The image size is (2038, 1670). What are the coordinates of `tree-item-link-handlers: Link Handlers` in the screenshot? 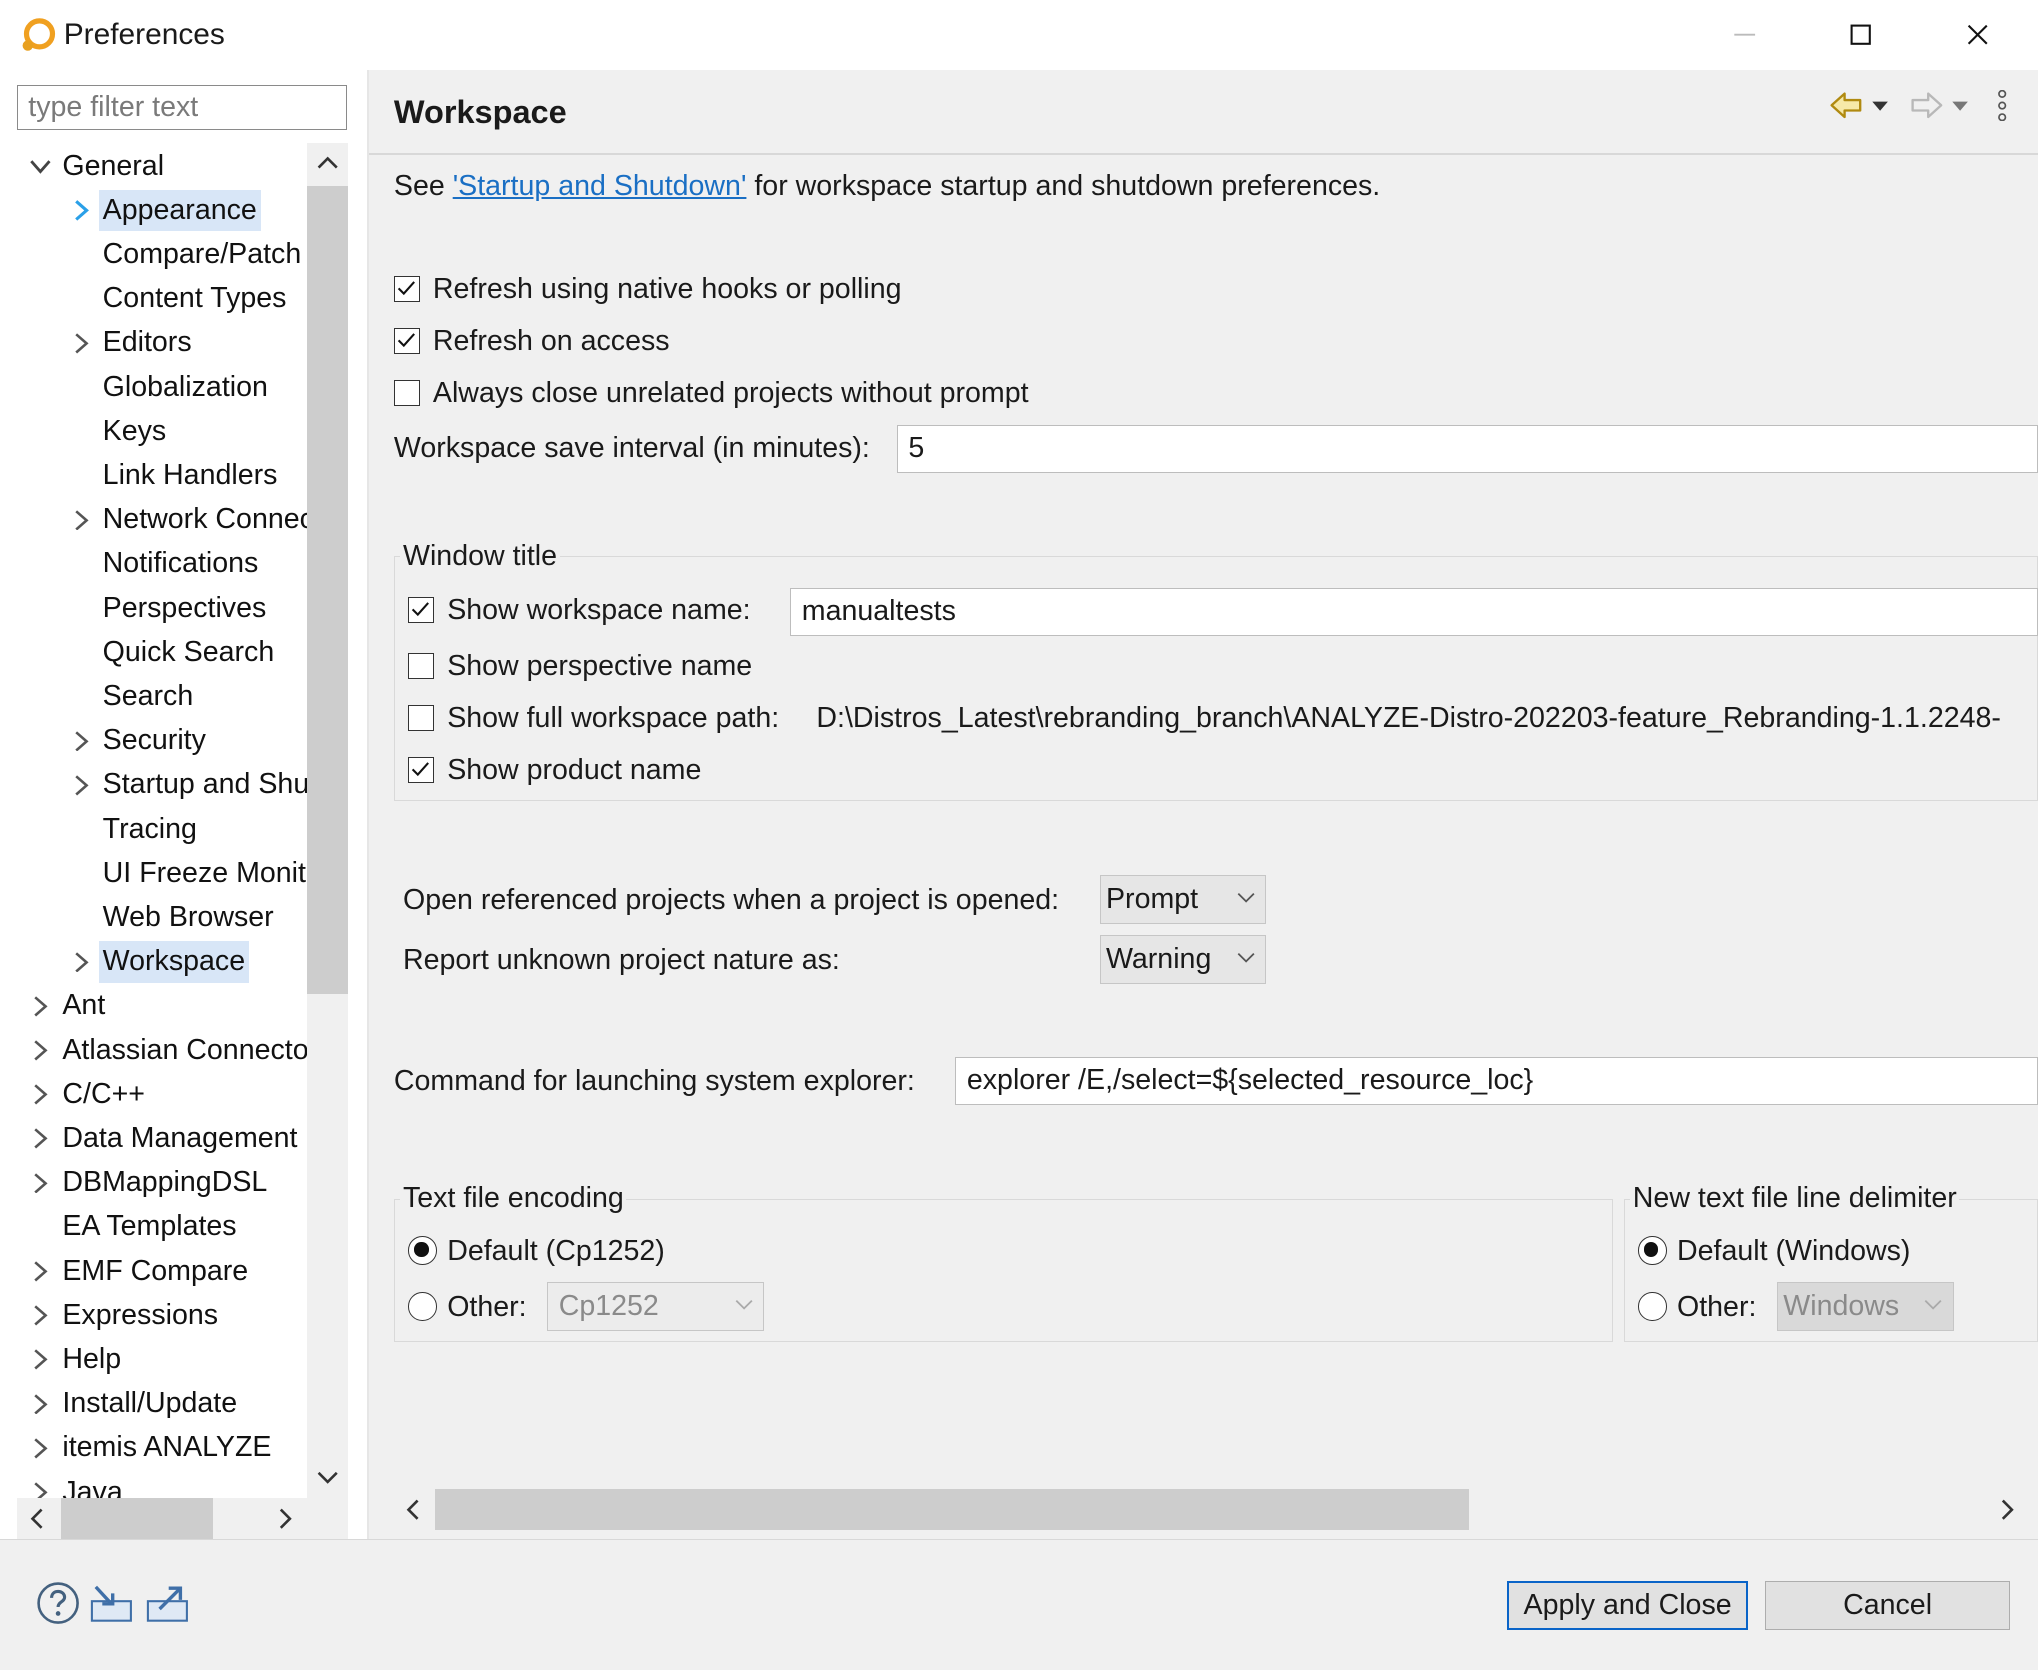 It's located at (162, 476).